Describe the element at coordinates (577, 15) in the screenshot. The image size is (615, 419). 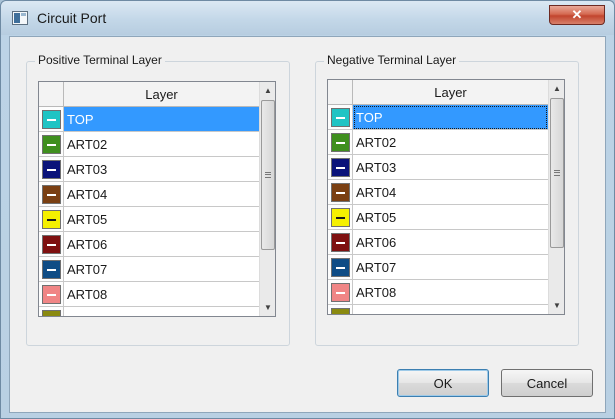
I see `close-button: ✕` at that location.